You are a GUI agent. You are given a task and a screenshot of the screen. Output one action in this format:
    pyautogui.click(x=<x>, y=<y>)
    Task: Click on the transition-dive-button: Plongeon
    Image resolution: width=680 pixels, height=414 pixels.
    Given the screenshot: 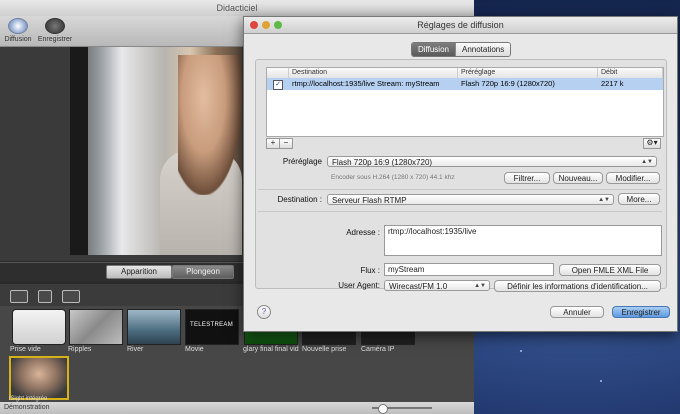 What is the action you would take?
    pyautogui.click(x=203, y=272)
    